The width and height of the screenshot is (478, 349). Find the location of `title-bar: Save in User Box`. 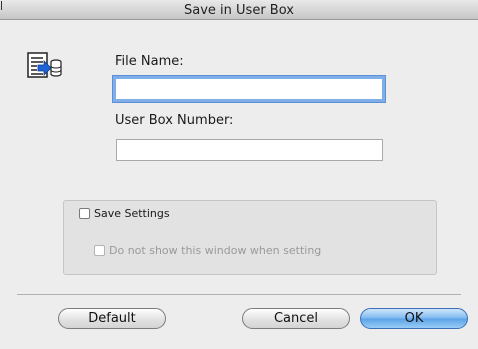

title-bar: Save in User Box is located at coordinates (239, 10).